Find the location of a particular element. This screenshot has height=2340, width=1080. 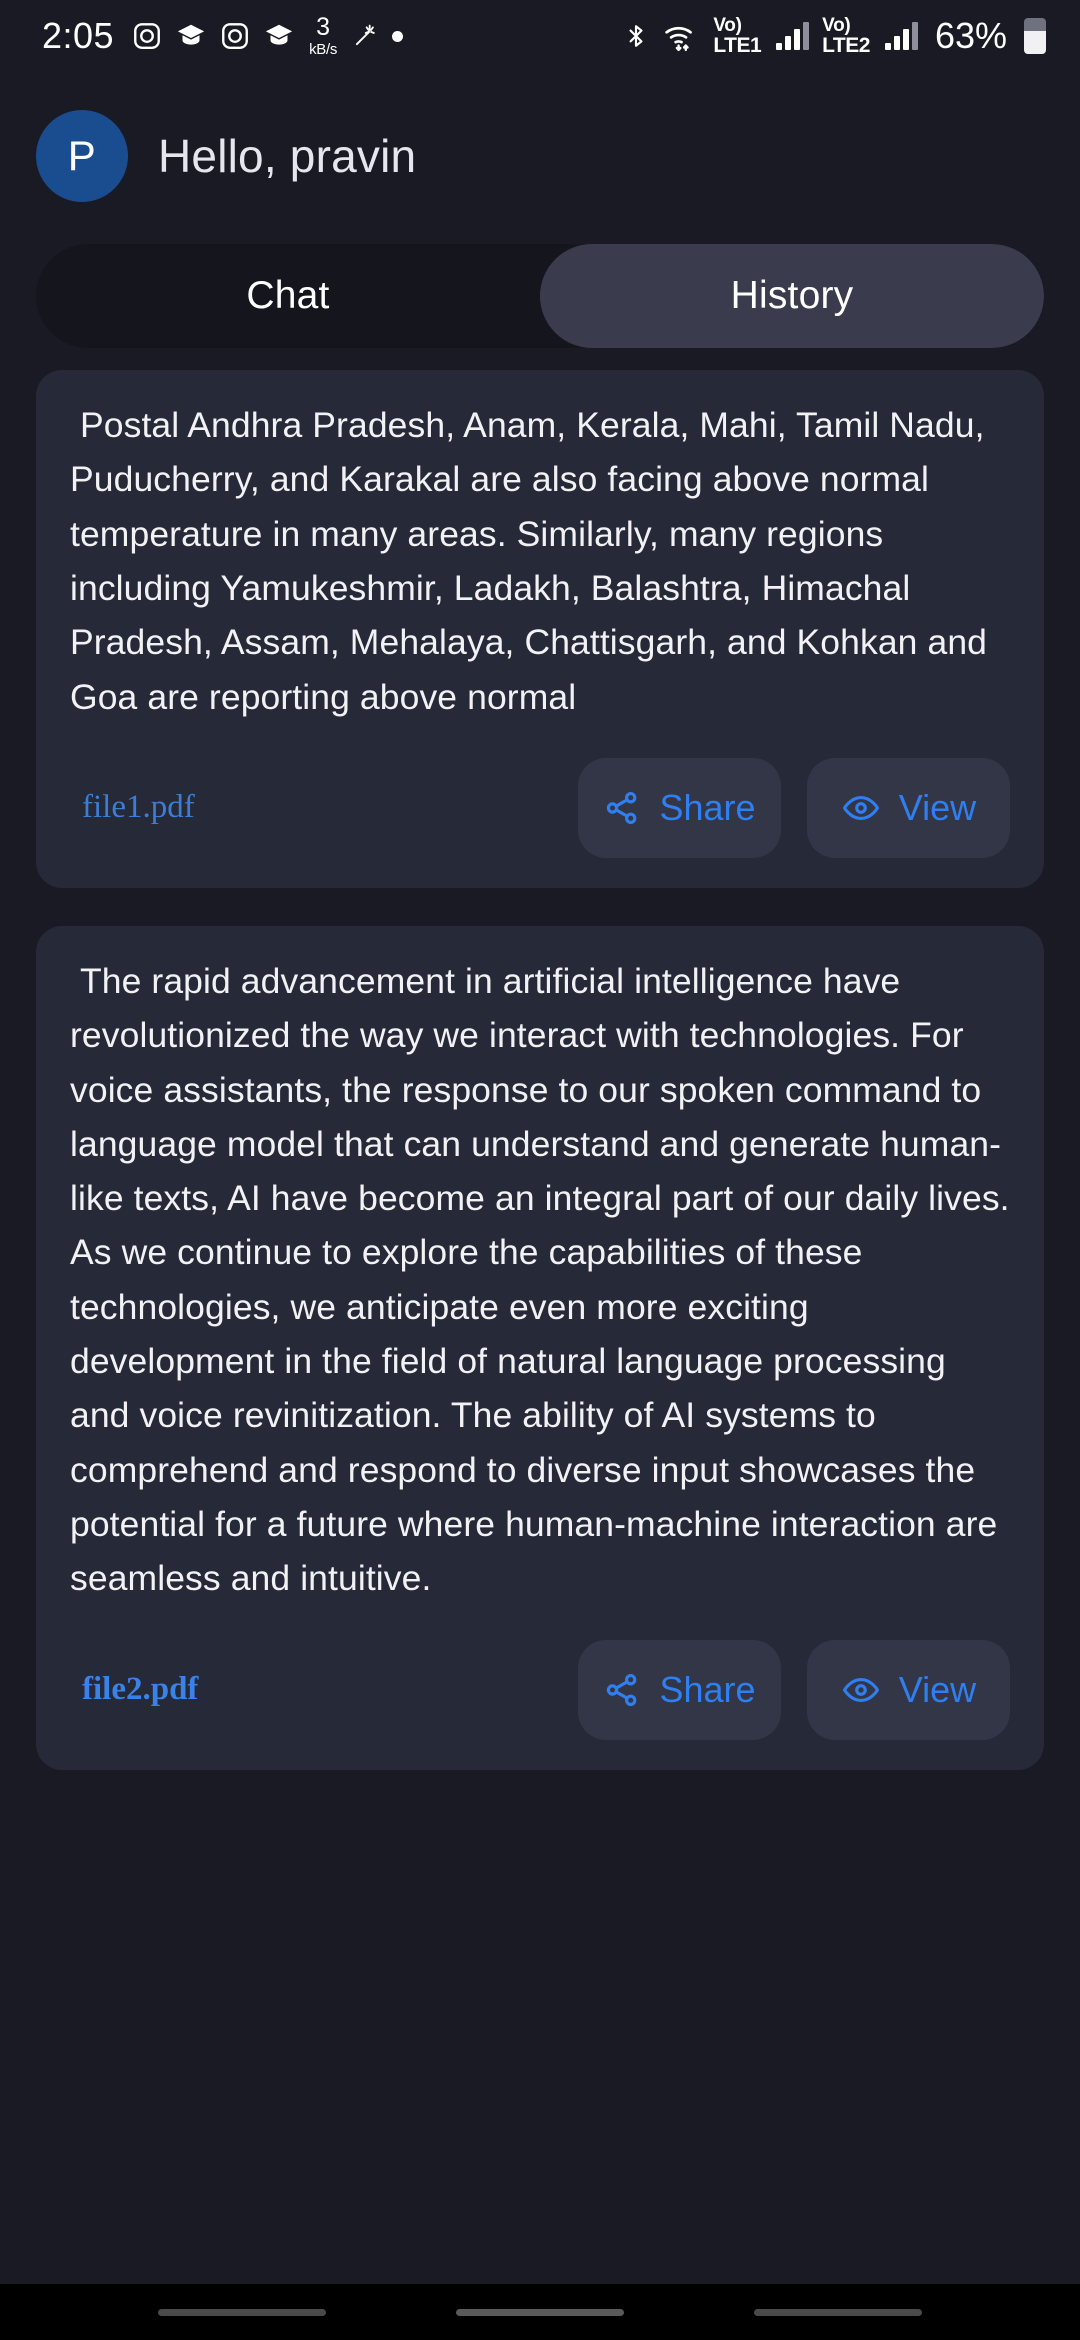

network-speed-indicator: 3 kB/s is located at coordinates (323, 35).